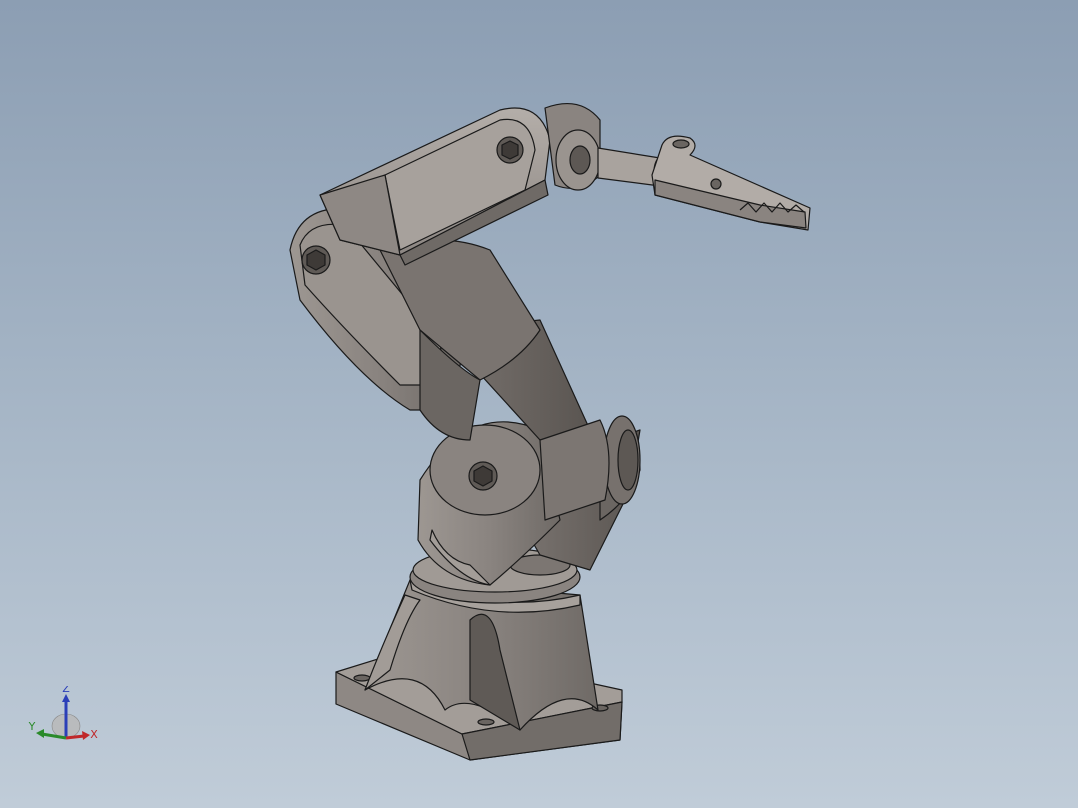 Image resolution: width=1078 pixels, height=808 pixels. I want to click on y-axis-label: Y, so click(32, 726).